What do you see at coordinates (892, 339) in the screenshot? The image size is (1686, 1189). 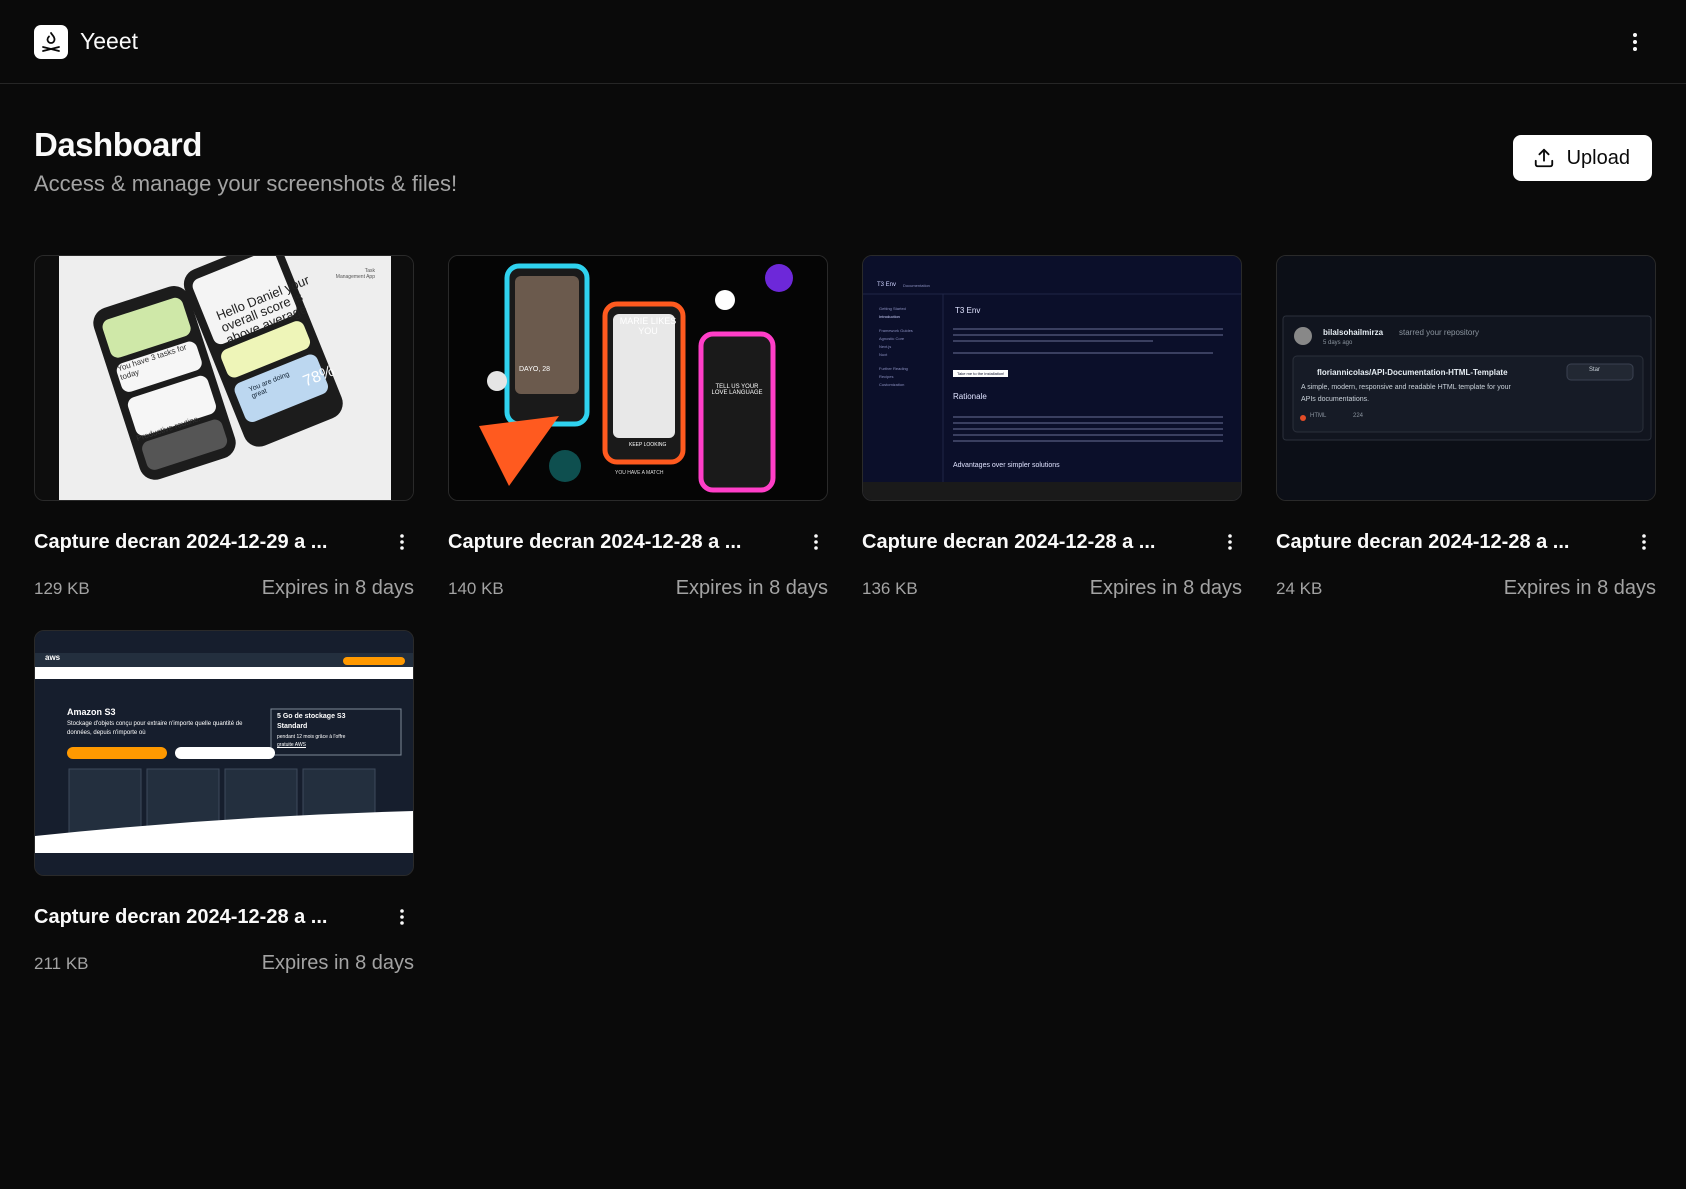 I see `thumb-text: Agnostic Core` at bounding box center [892, 339].